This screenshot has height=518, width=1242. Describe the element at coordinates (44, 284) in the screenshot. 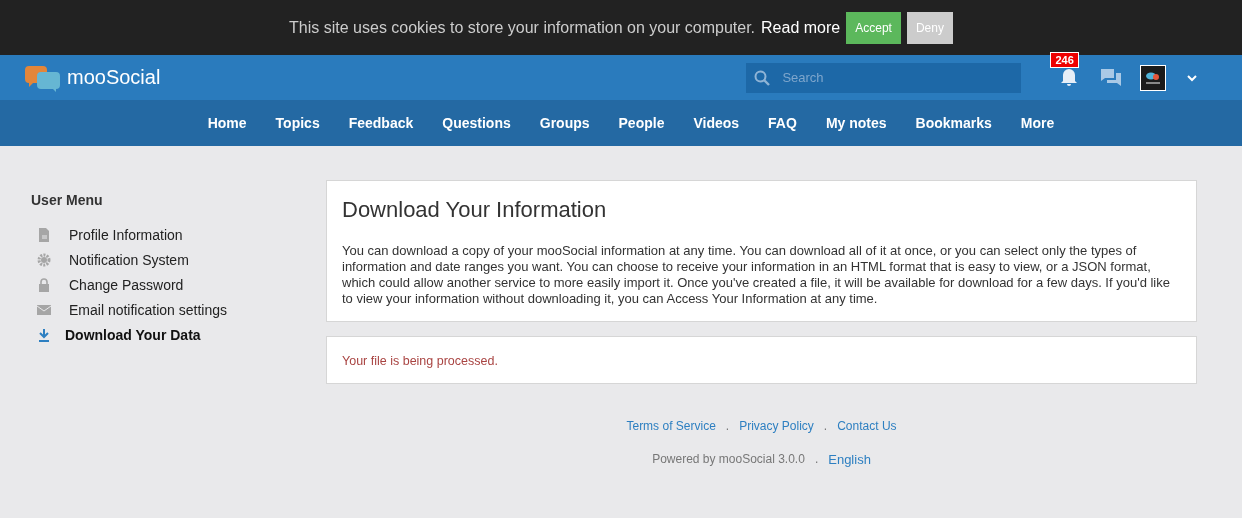

I see `lock-icon` at that location.